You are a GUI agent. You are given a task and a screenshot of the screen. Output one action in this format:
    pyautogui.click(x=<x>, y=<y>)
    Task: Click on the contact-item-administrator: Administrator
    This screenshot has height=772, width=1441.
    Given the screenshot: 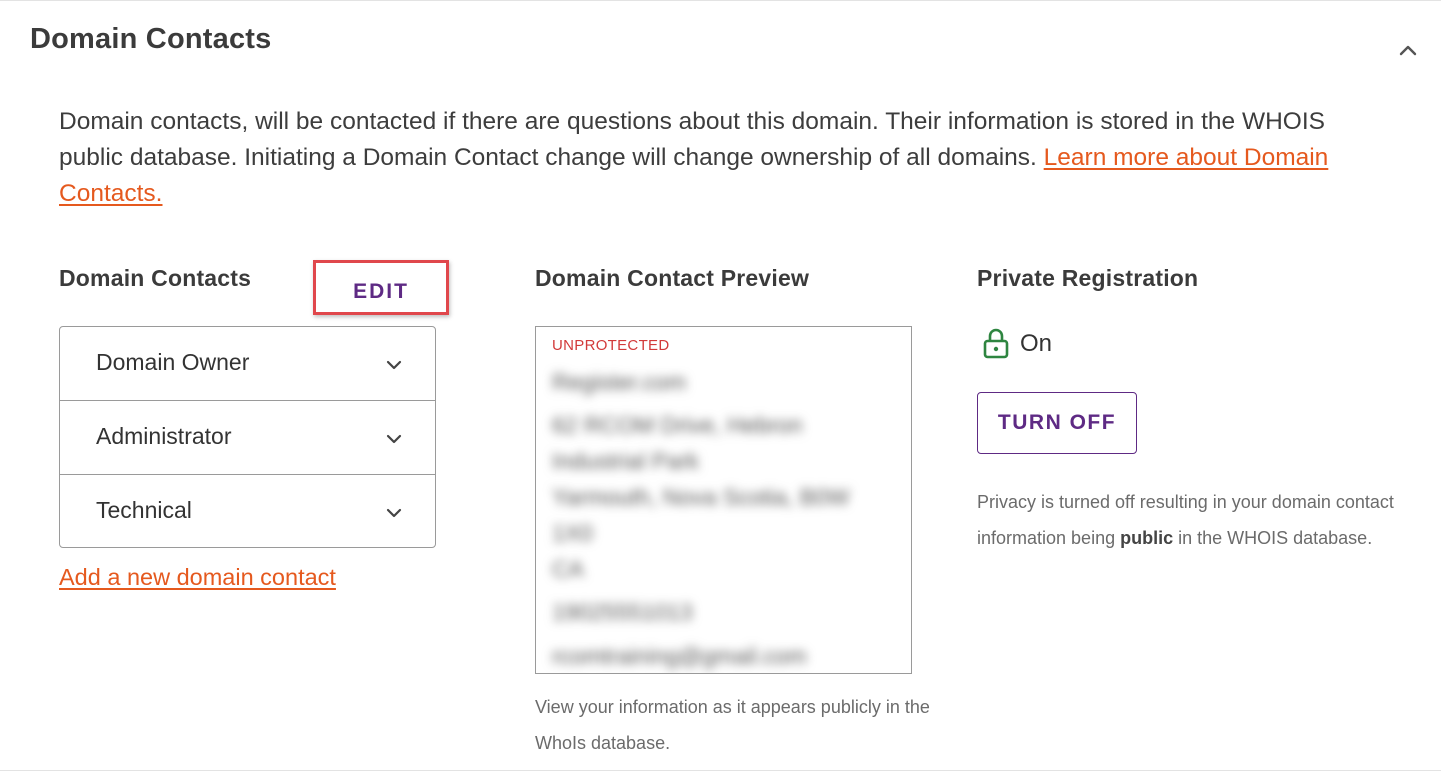 What is the action you would take?
    pyautogui.click(x=247, y=438)
    